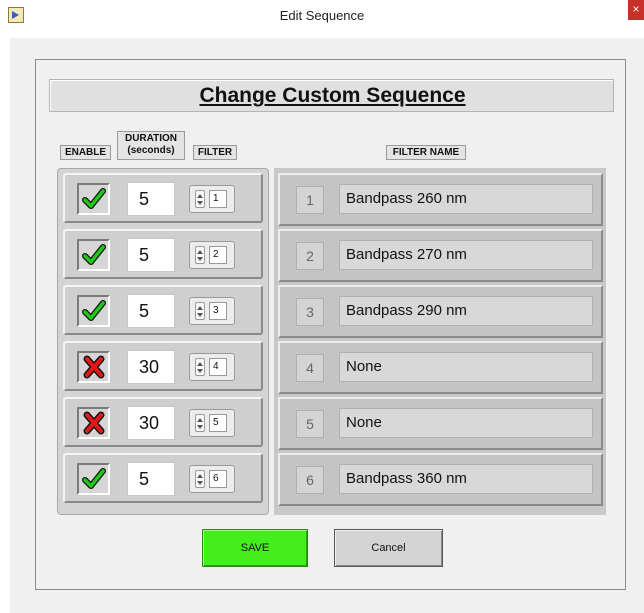 The height and width of the screenshot is (613, 644). I want to click on filter-numeric-control: 3, so click(212, 311).